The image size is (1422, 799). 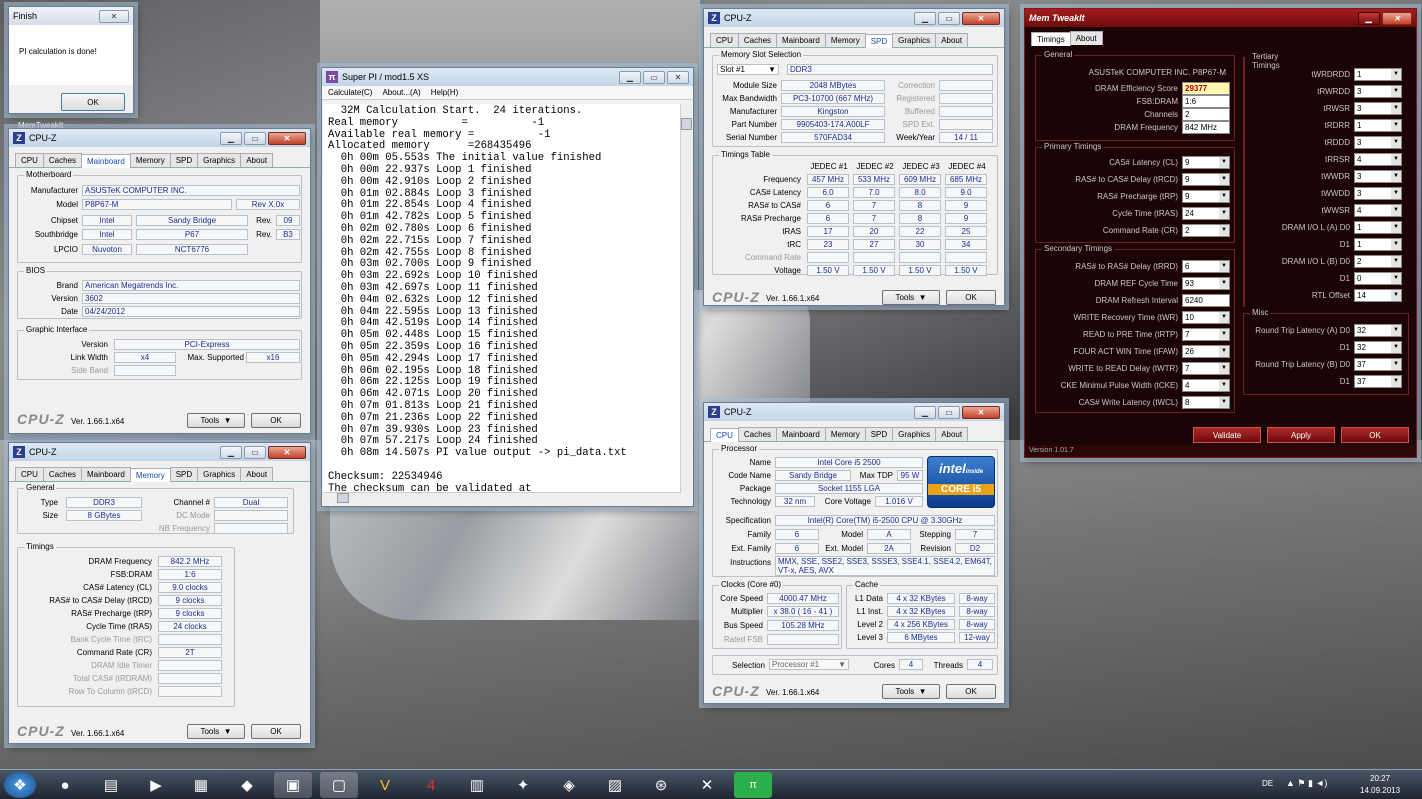 What do you see at coordinates (1301, 435) in the screenshot?
I see `apply-button: Apply` at bounding box center [1301, 435].